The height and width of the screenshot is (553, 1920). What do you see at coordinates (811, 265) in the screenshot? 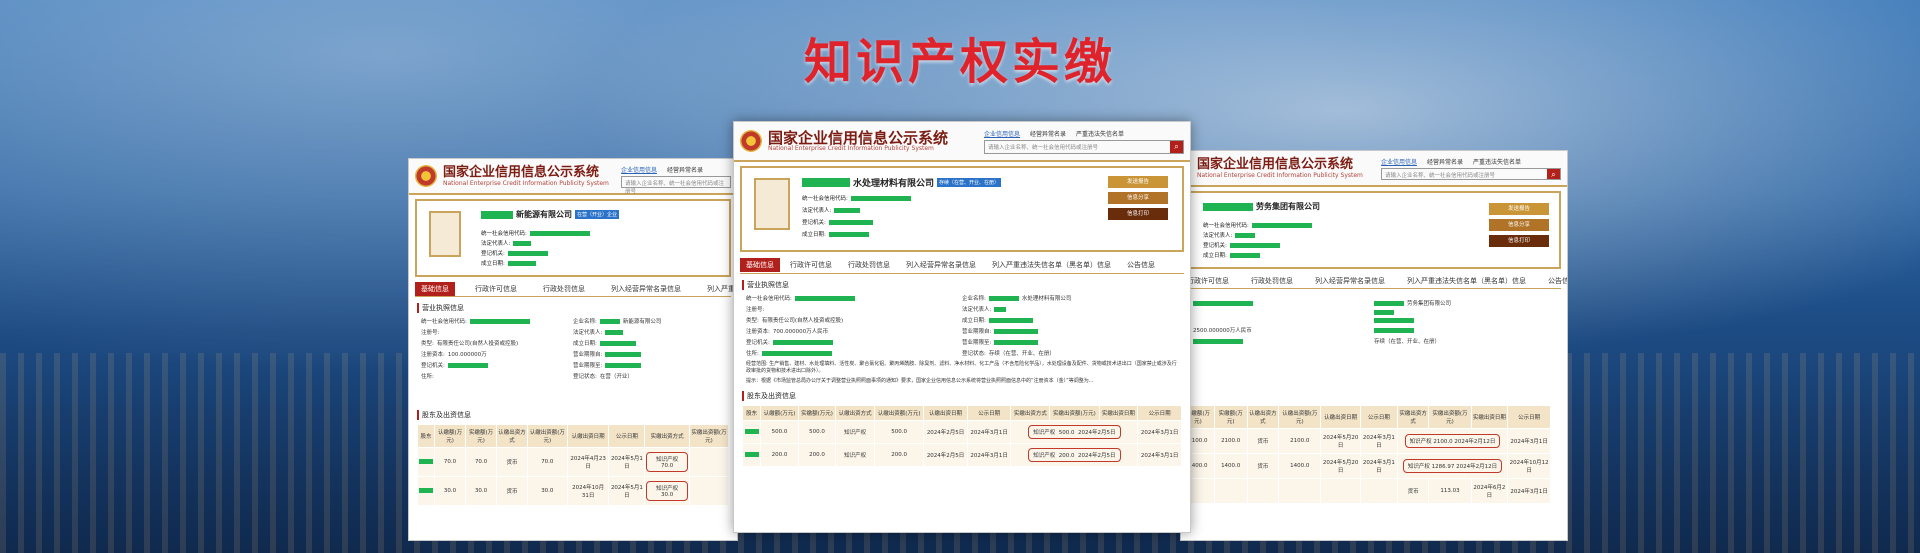
I see `tab-admin-license: 行政许可信息` at bounding box center [811, 265].